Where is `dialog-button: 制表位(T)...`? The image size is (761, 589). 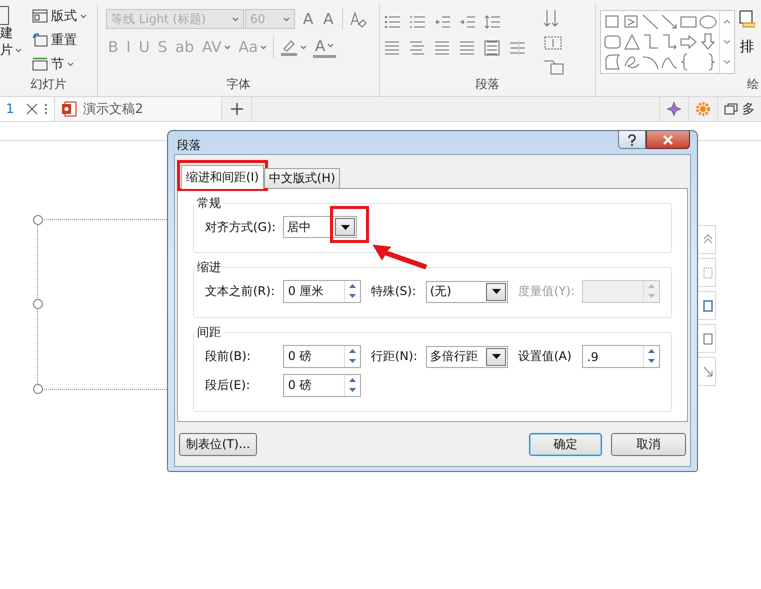 dialog-button: 制表位(T)... is located at coordinates (218, 444).